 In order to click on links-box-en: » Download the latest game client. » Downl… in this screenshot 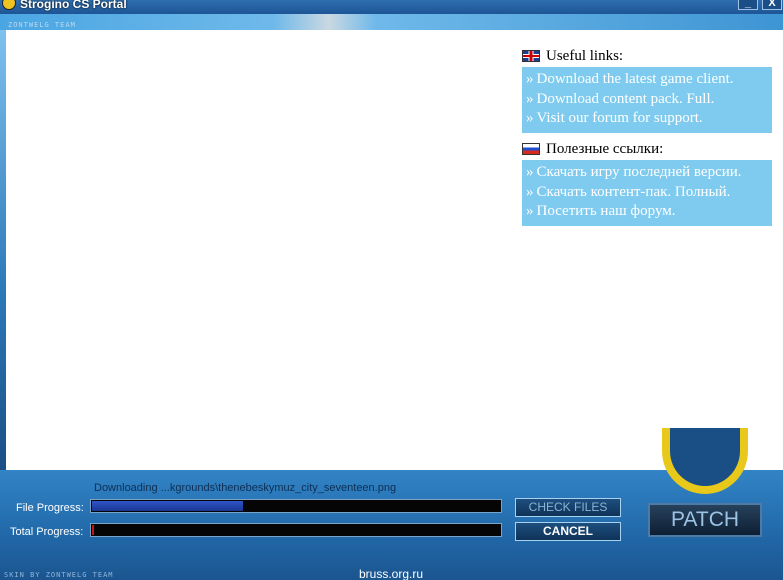, I will do `click(647, 100)`.